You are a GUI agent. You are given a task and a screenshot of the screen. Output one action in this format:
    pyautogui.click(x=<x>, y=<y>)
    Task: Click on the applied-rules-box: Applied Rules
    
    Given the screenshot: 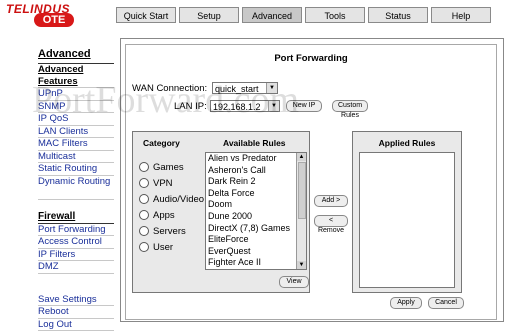 What is the action you would take?
    pyautogui.click(x=407, y=212)
    